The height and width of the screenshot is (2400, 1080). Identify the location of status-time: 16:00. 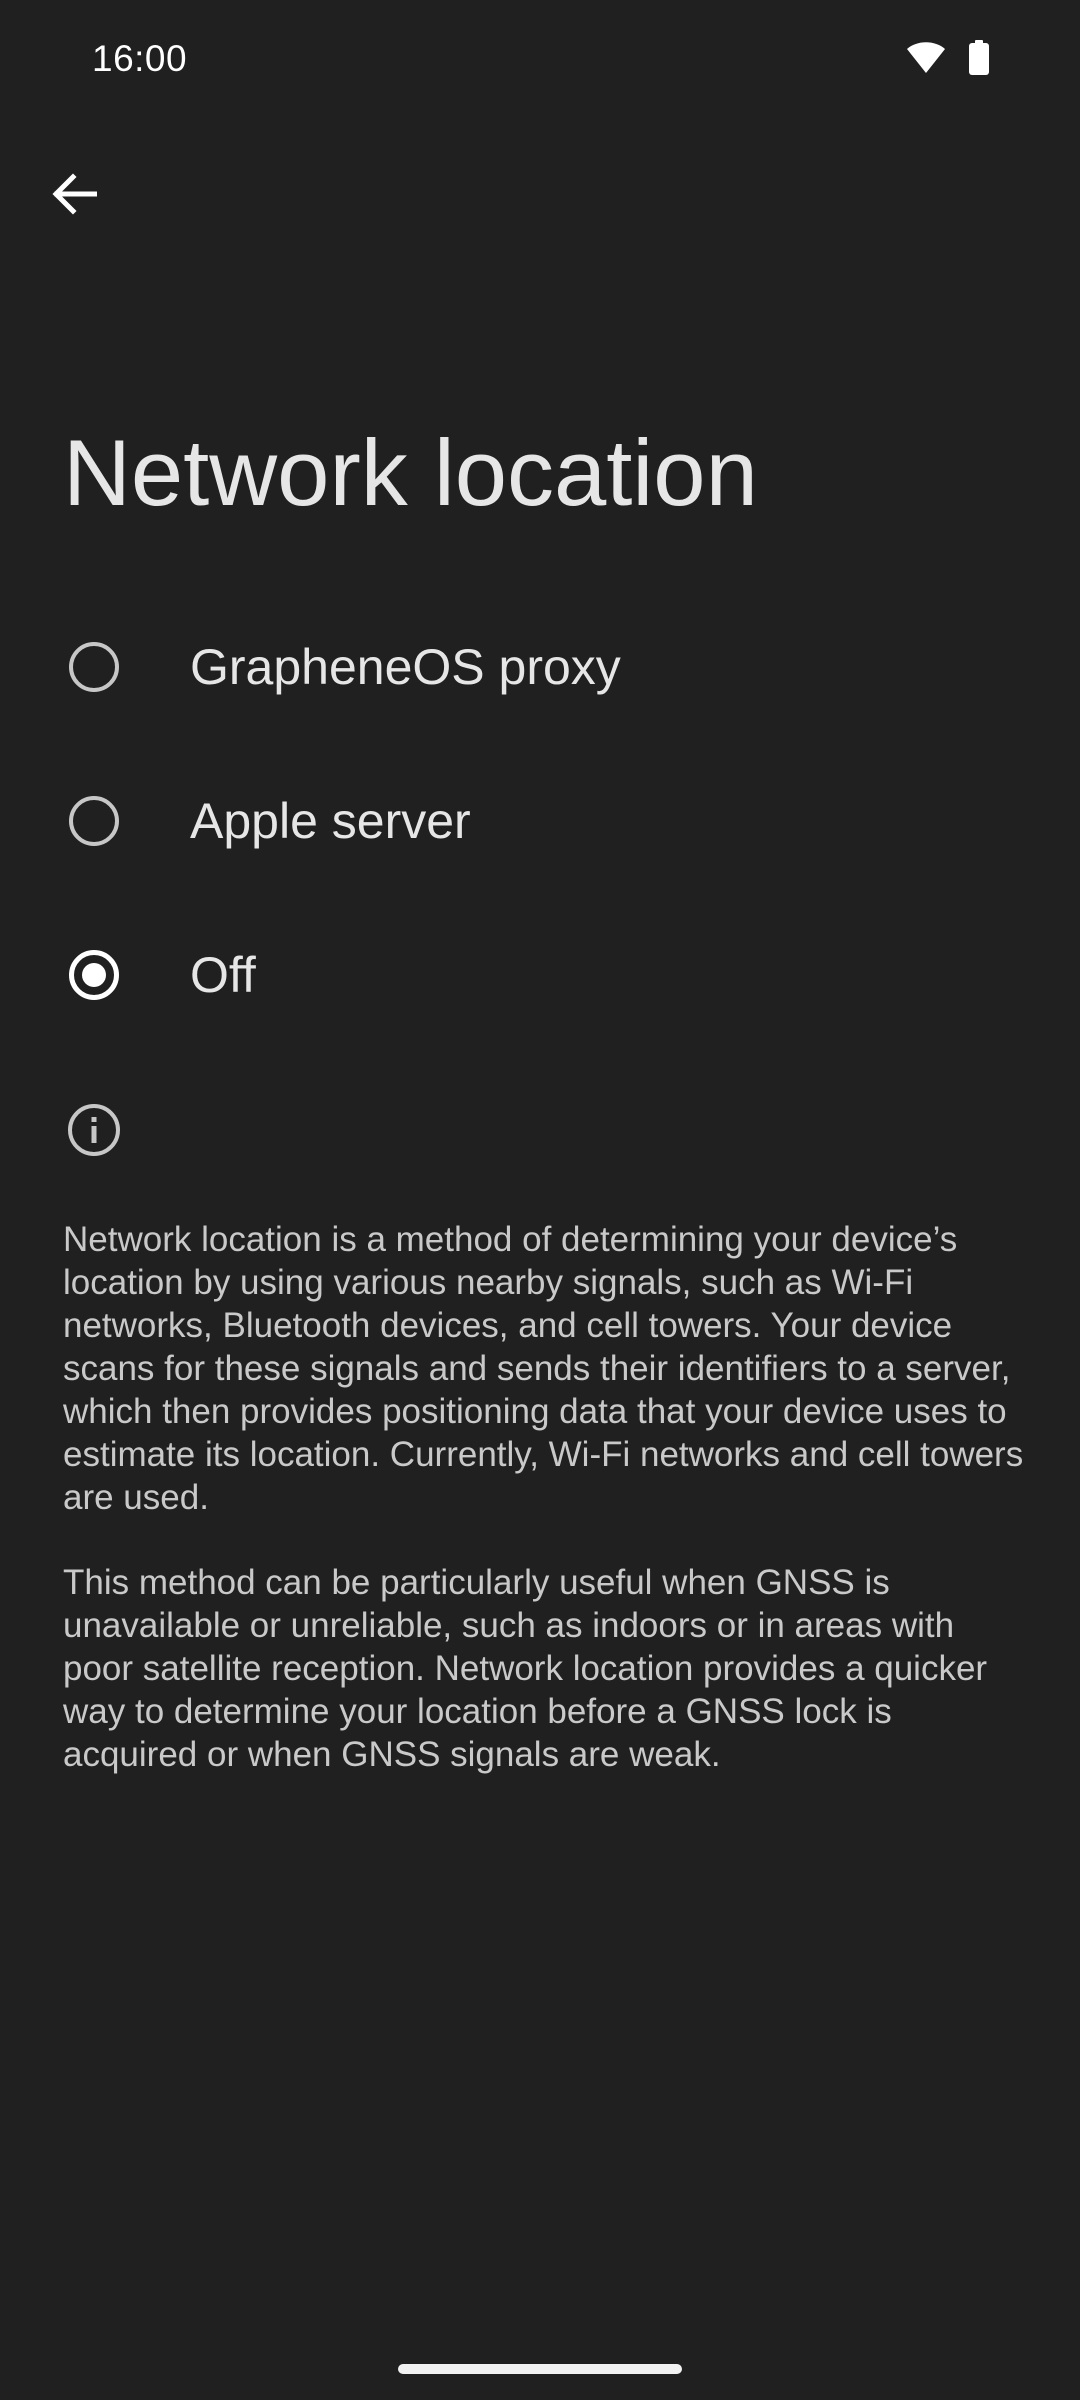
(140, 58).